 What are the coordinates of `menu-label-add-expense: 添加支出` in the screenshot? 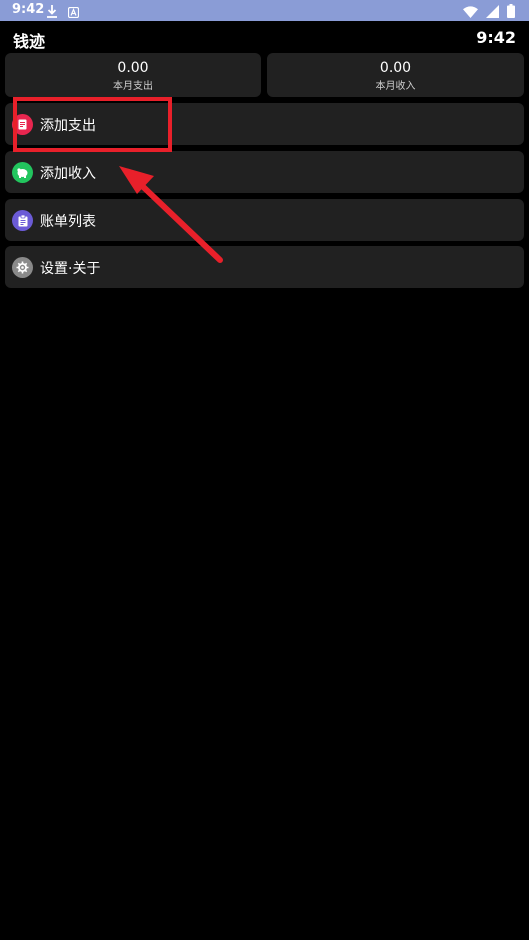 It's located at (68, 126).